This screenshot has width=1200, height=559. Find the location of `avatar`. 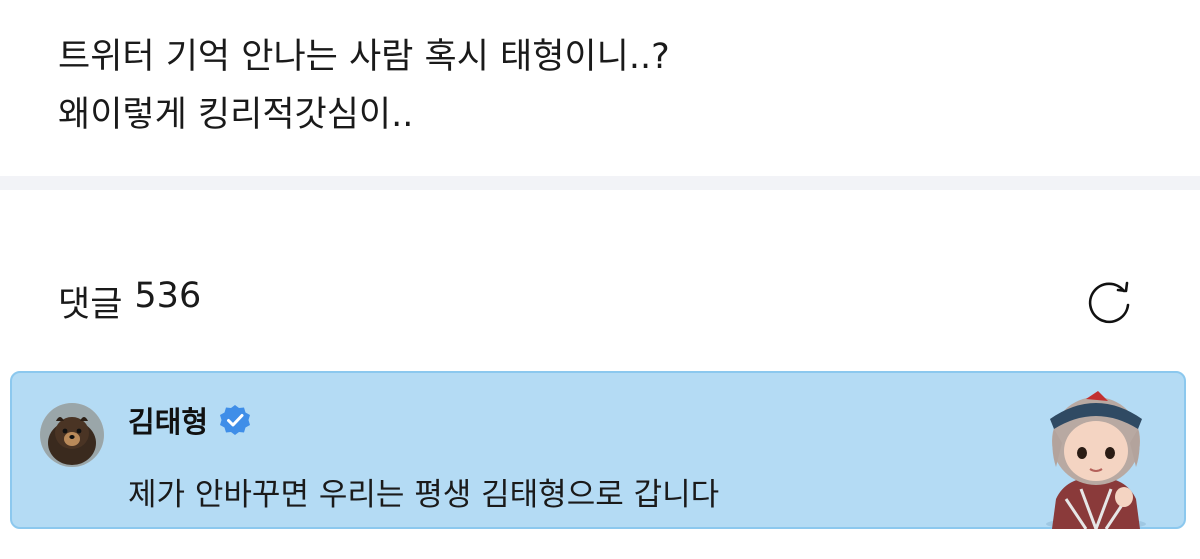

avatar is located at coordinates (72, 435).